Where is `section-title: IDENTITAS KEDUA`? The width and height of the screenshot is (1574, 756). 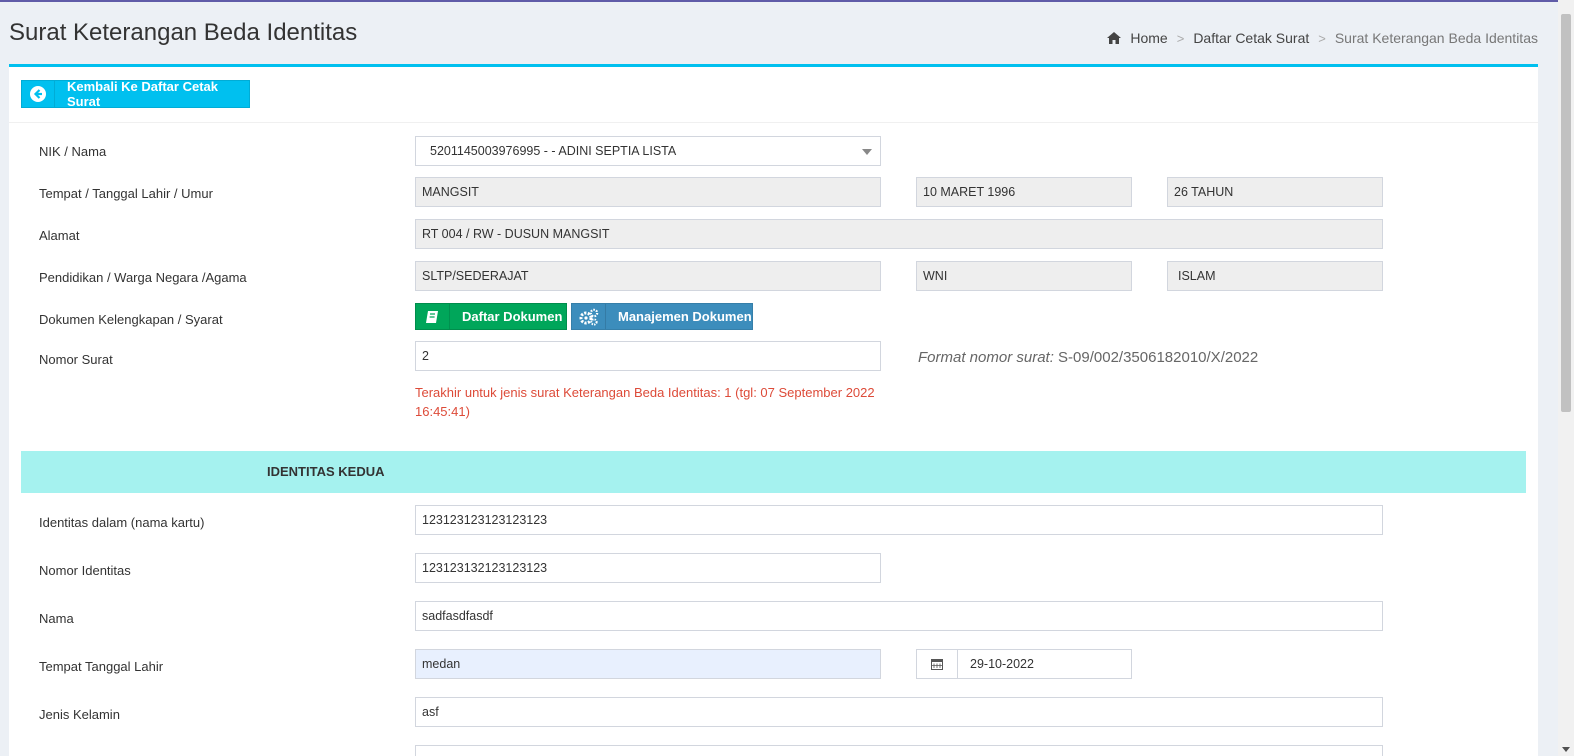
section-title: IDENTITAS KEDUA is located at coordinates (326, 471).